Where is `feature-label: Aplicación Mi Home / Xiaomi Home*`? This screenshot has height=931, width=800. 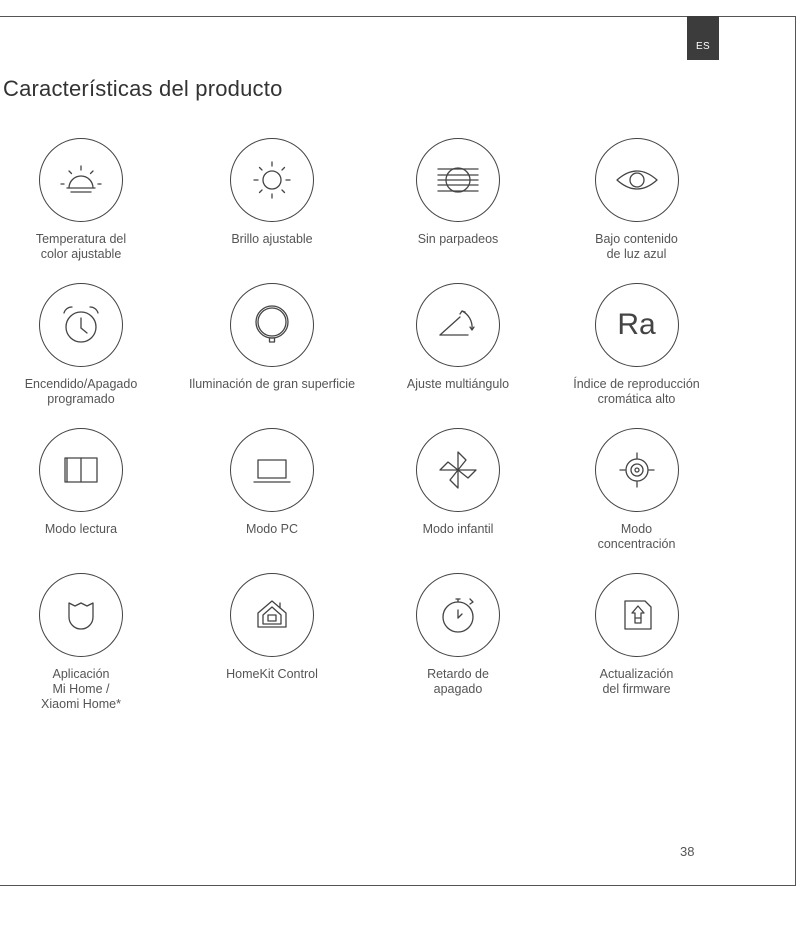
feature-label: Aplicación Mi Home / Xiaomi Home* is located at coordinates (81, 689).